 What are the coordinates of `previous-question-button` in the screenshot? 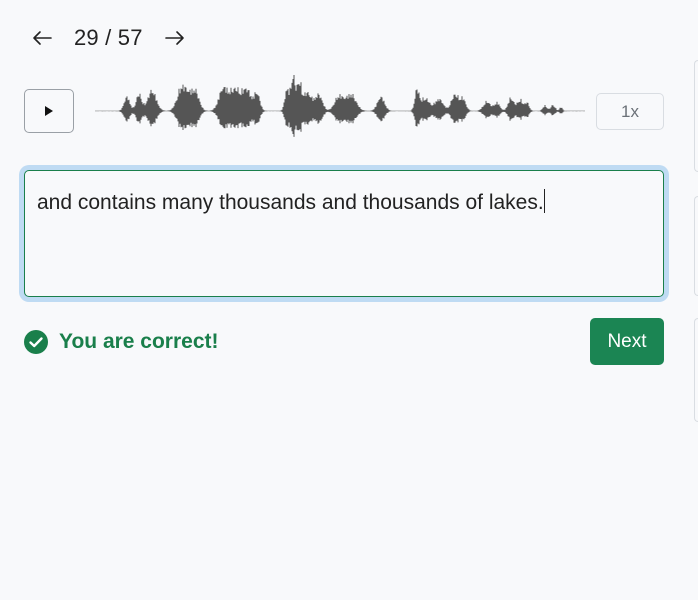 It's located at (42, 38).